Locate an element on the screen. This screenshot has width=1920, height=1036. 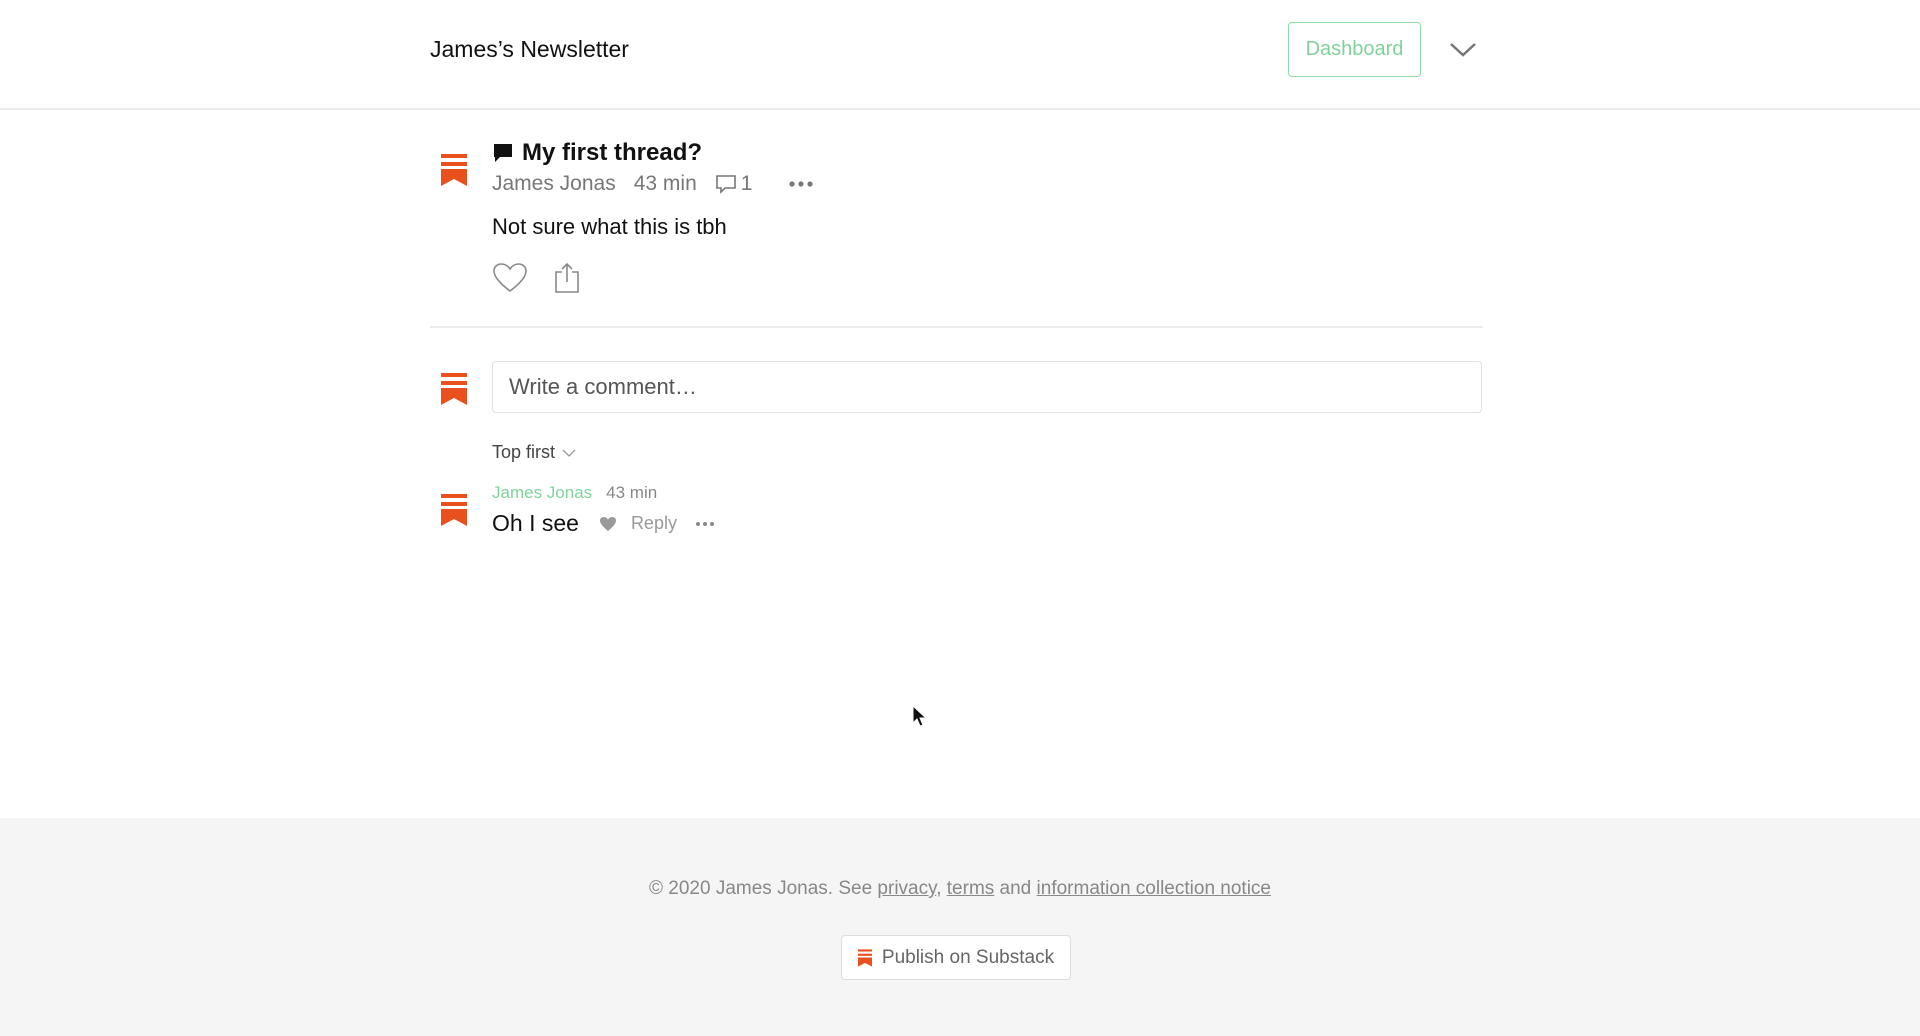
publish-label: Publish on Substack is located at coordinates (968, 957).